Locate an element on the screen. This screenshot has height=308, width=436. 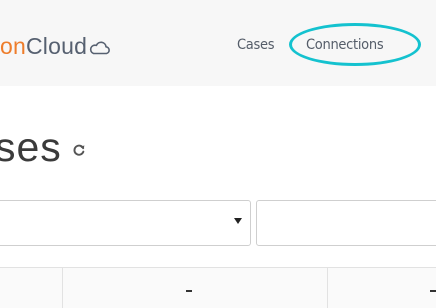
brand-main-text: Cloud is located at coordinates (56, 46).